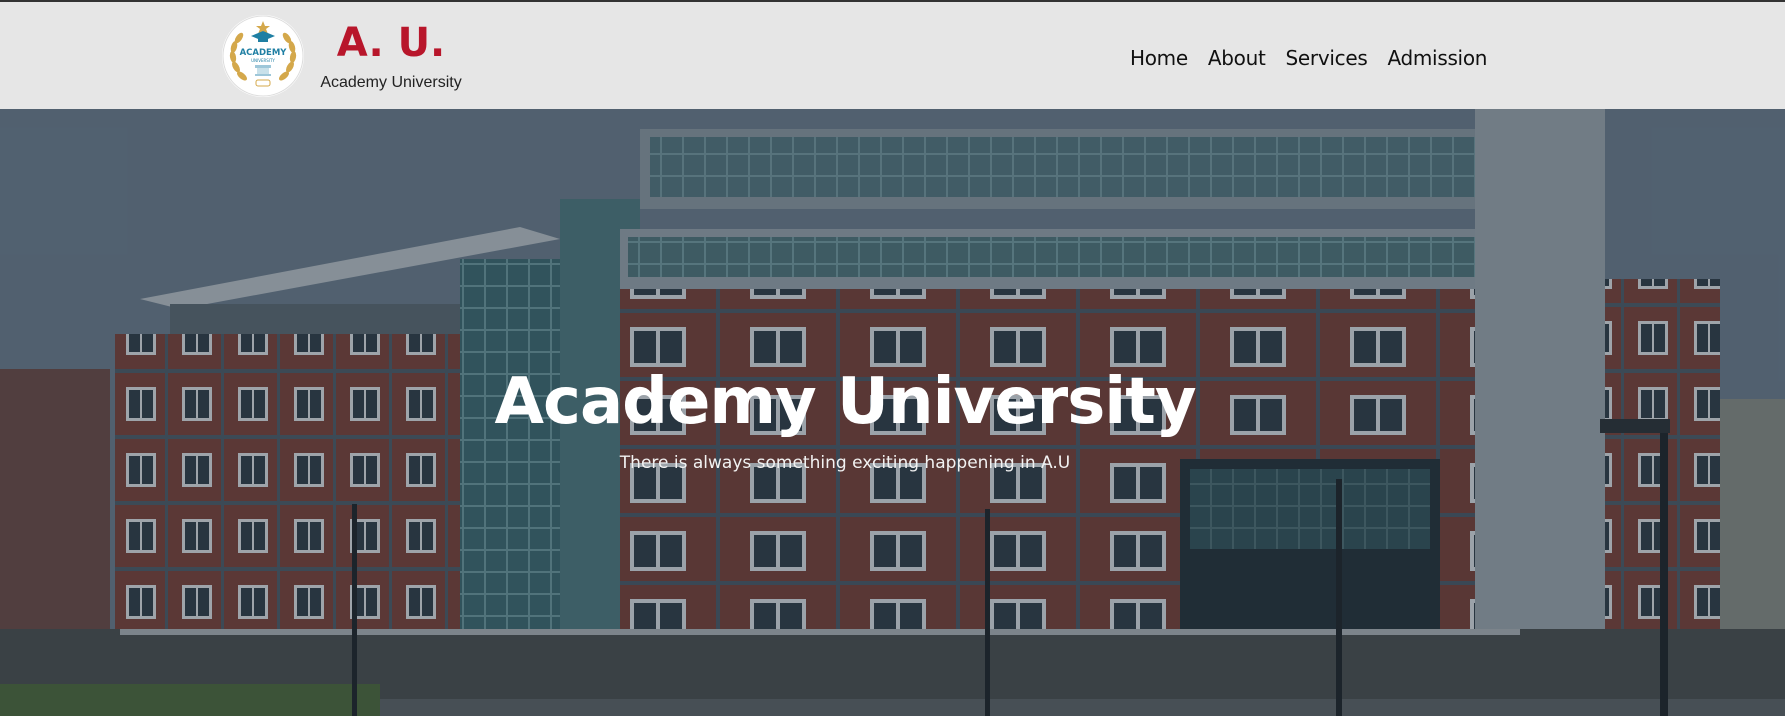 Image resolution: width=1785 pixels, height=716 pixels. I want to click on nav-admission: Admission, so click(1437, 58).